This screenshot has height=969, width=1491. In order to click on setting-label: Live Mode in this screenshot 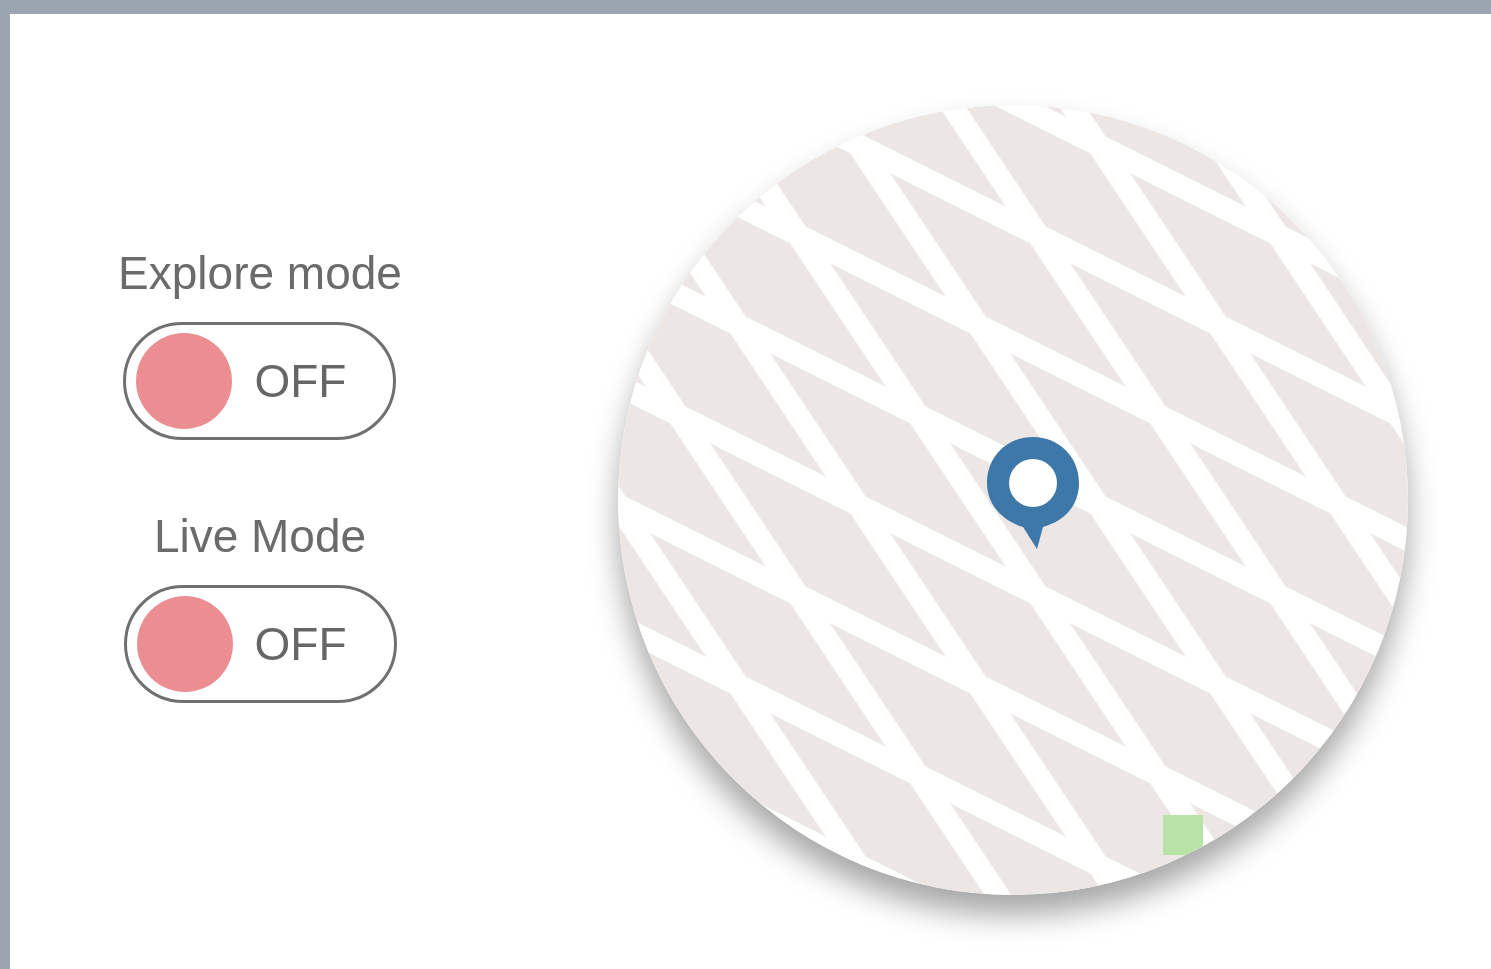, I will do `click(260, 536)`.